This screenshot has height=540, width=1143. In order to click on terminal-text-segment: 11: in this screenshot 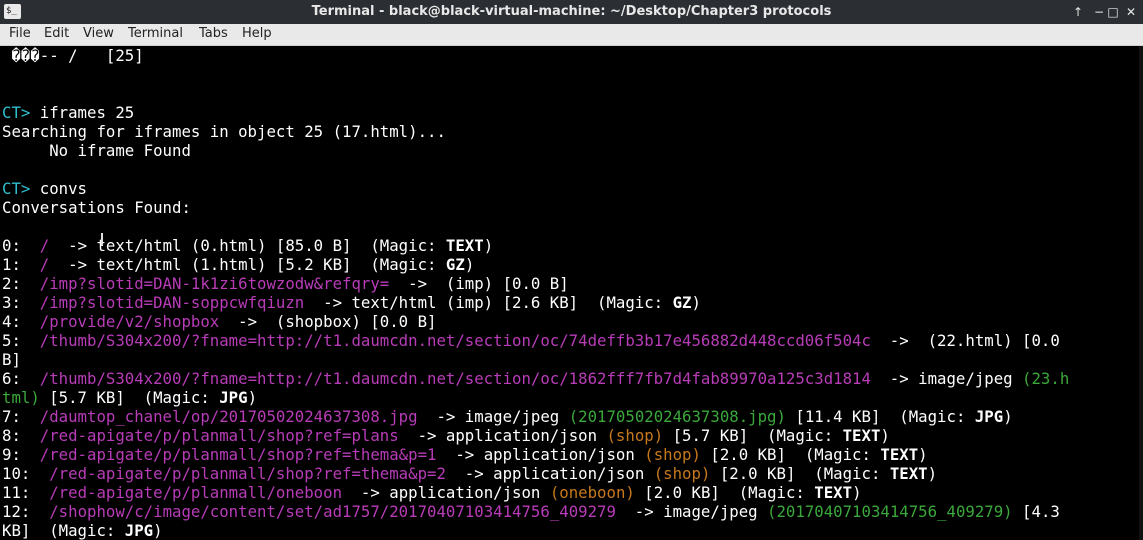, I will do `click(26, 492)`.